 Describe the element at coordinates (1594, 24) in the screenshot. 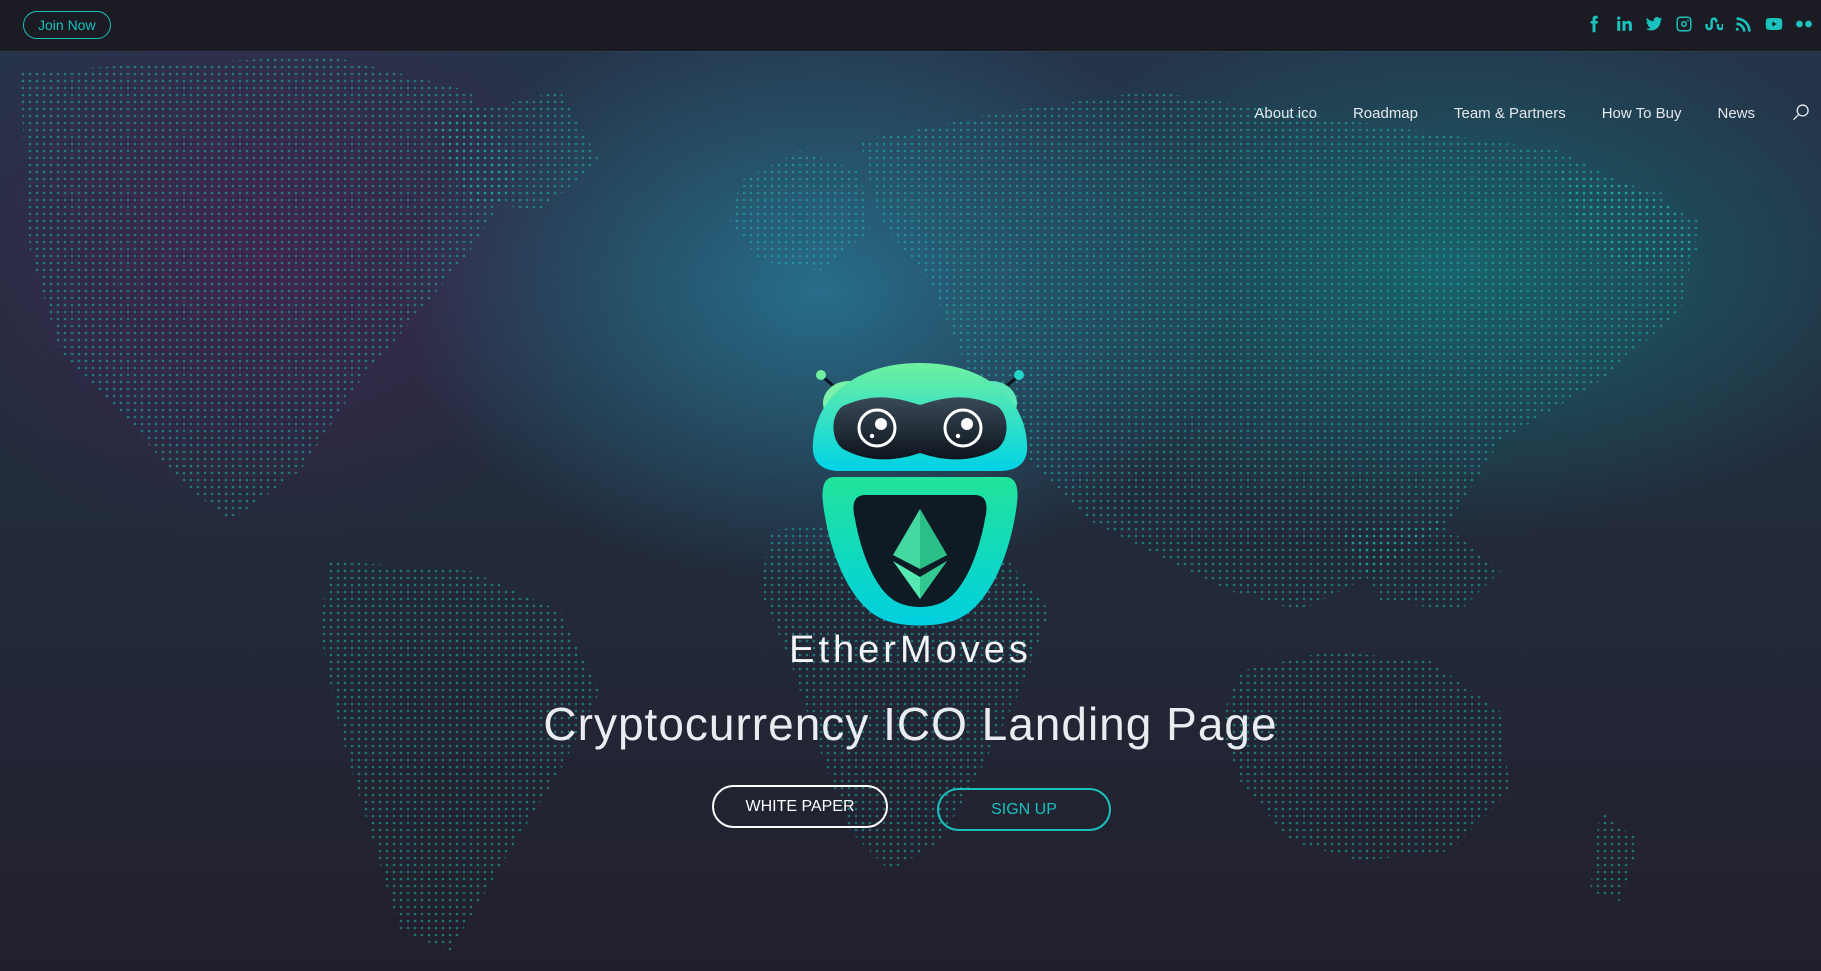

I see `facebook-icon` at that location.